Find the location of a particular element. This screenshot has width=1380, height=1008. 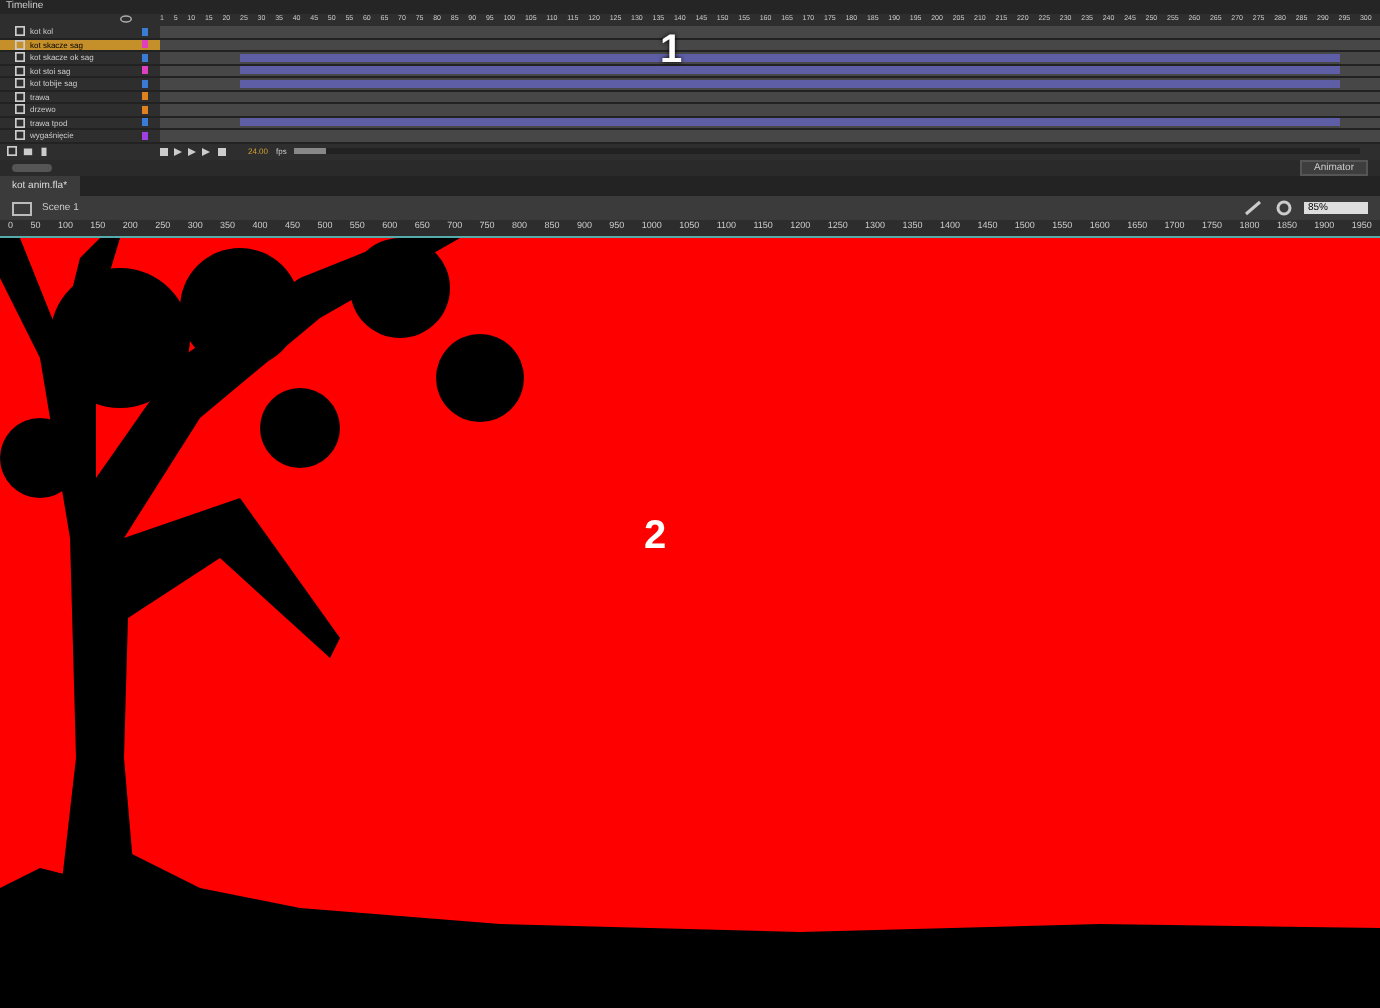

scene-icon is located at coordinates (22, 208).